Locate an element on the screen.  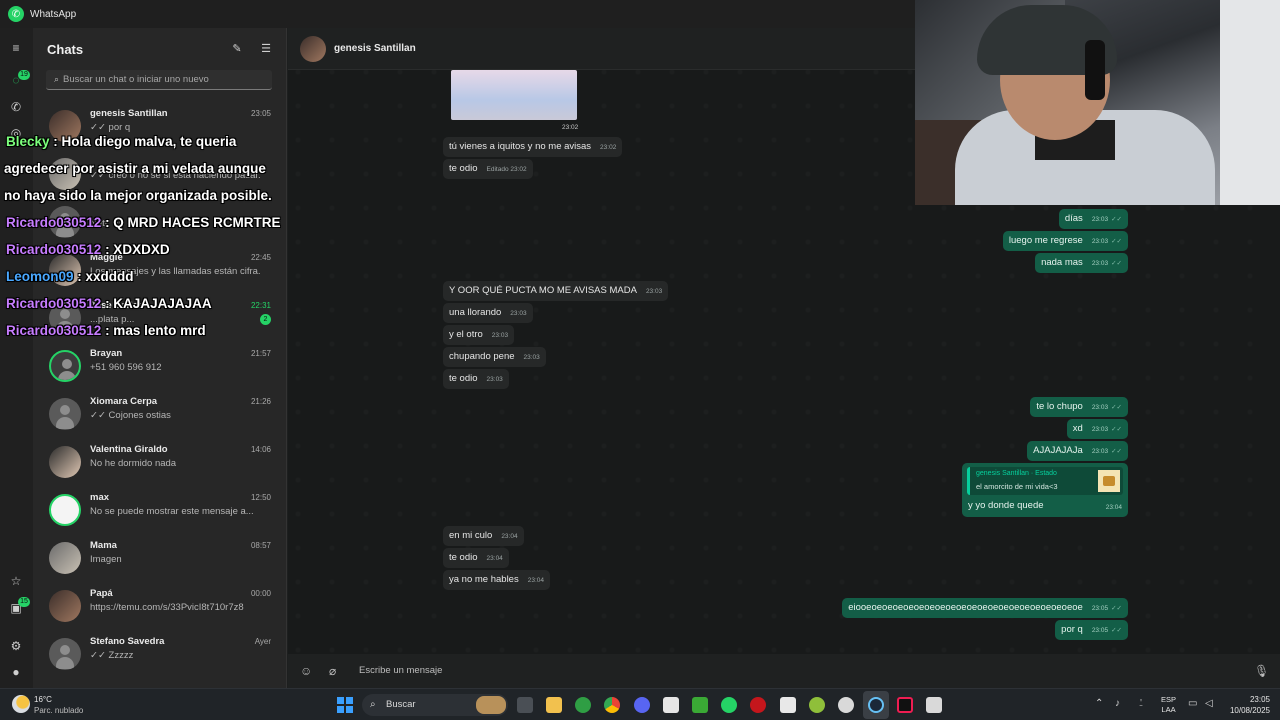
whatsapp-taskbar-icon is located at coordinates (729, 705).